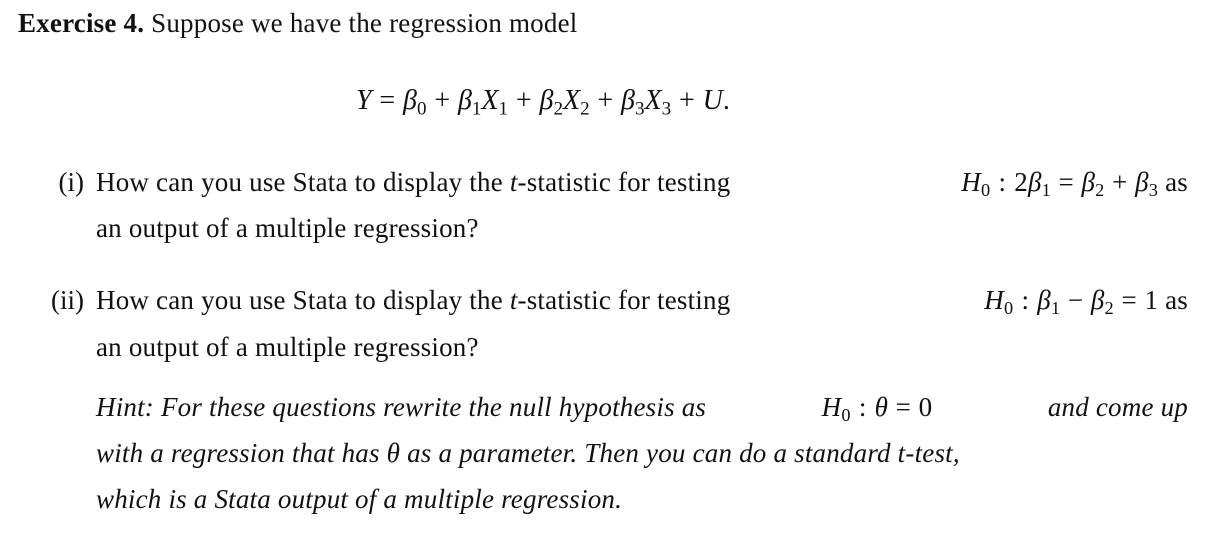 The width and height of the screenshot is (1220, 546). What do you see at coordinates (985, 190) in the screenshot?
I see `hyp-i-H-sub: 0` at bounding box center [985, 190].